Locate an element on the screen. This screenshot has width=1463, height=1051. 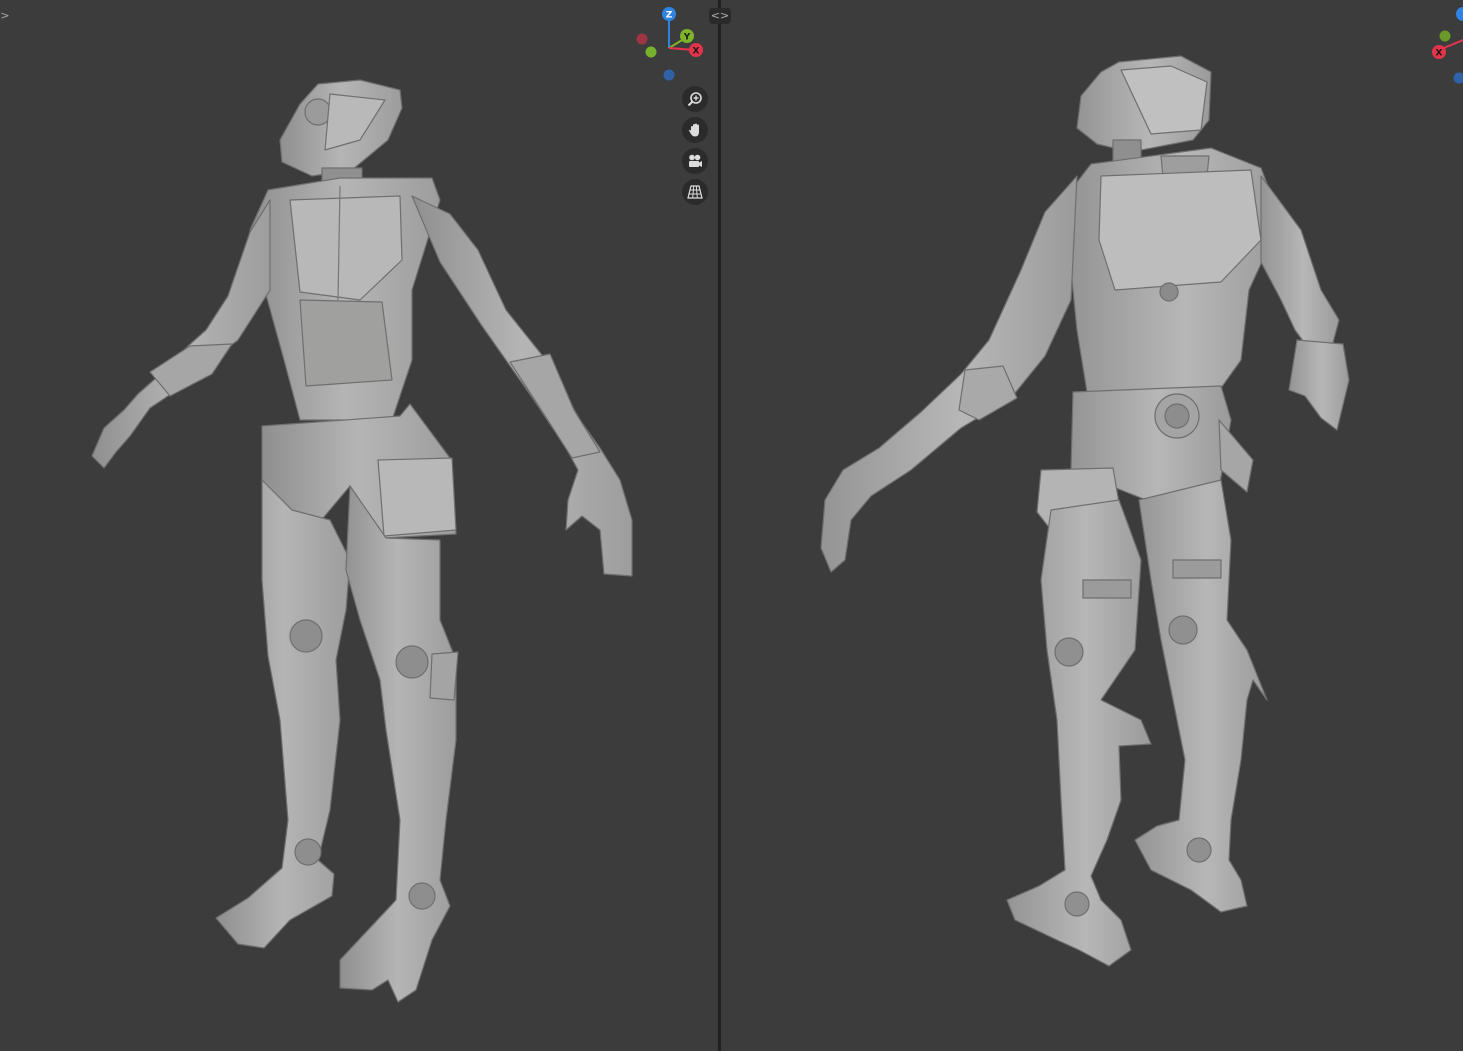
split-handle: <> is located at coordinates (720, 16).